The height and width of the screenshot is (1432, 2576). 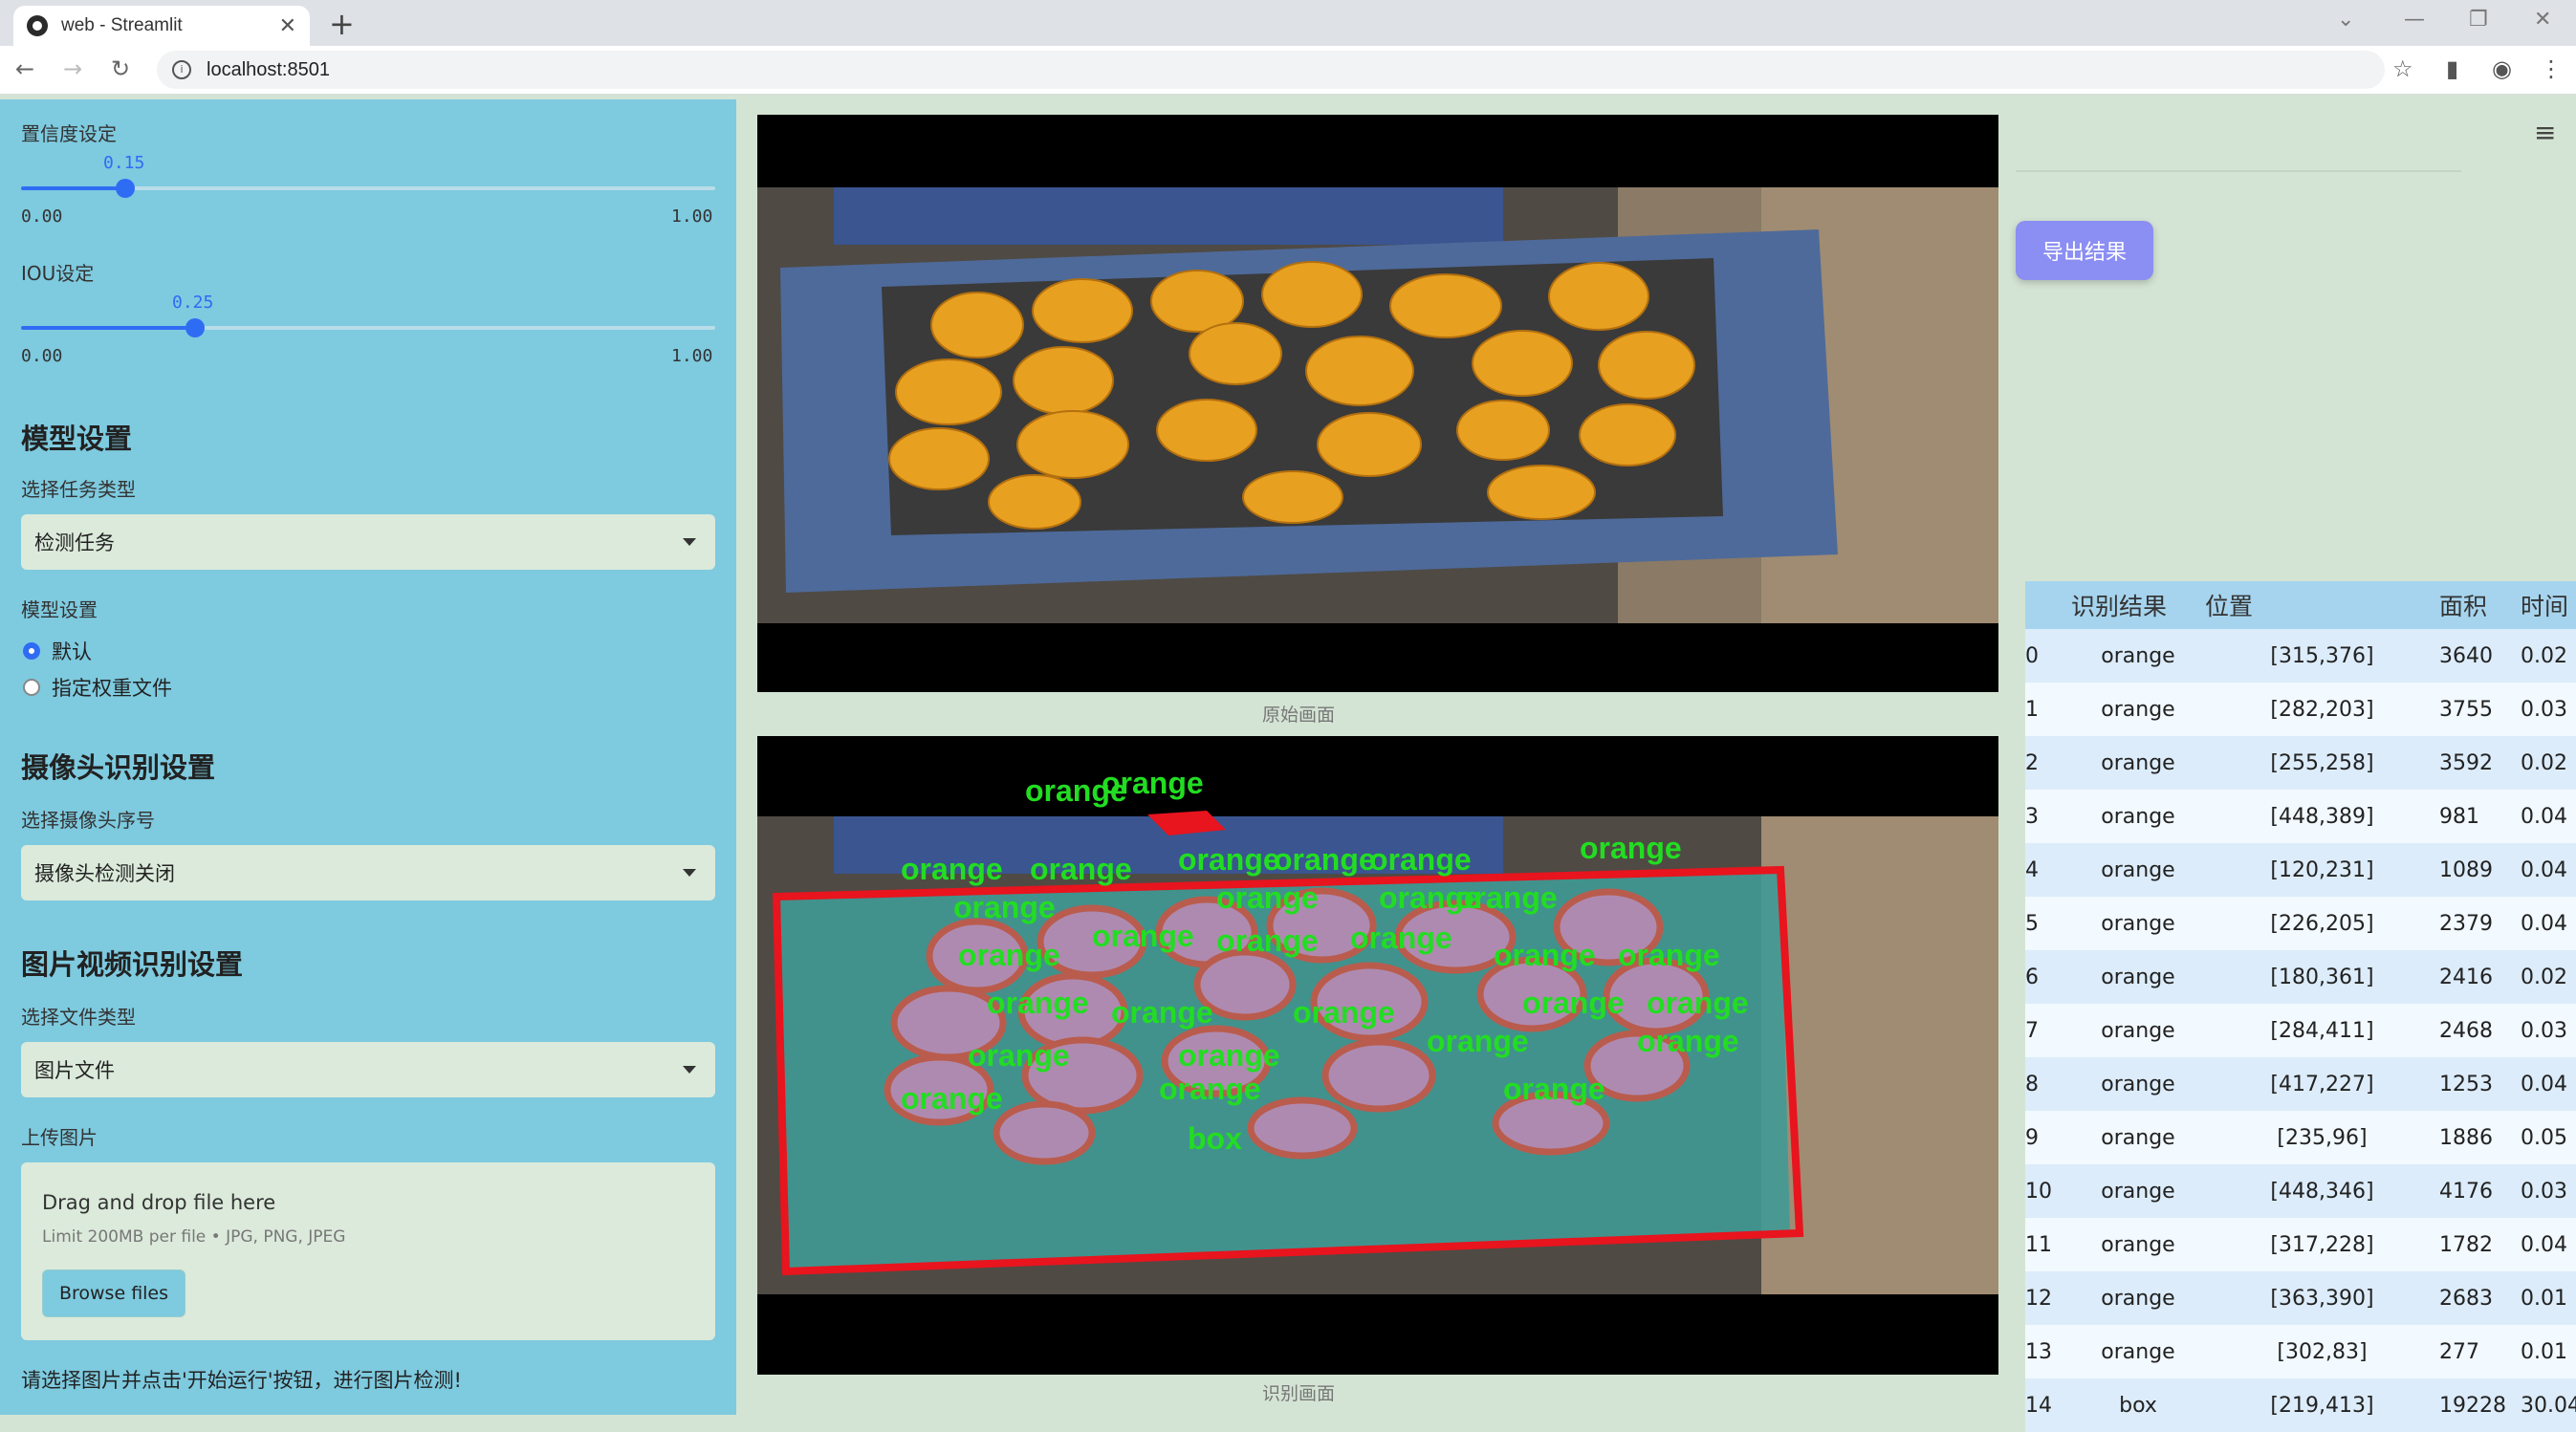 I want to click on browser-tab: web - Streamlit ✕, so click(x=161, y=26).